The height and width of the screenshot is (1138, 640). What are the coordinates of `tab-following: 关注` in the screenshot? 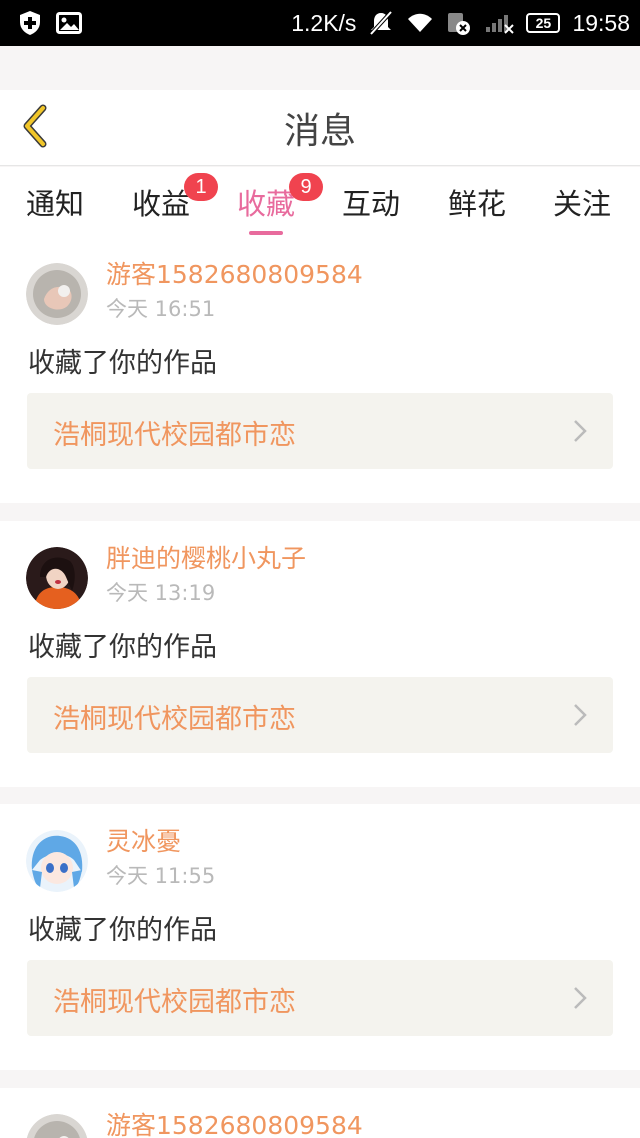 It's located at (582, 203).